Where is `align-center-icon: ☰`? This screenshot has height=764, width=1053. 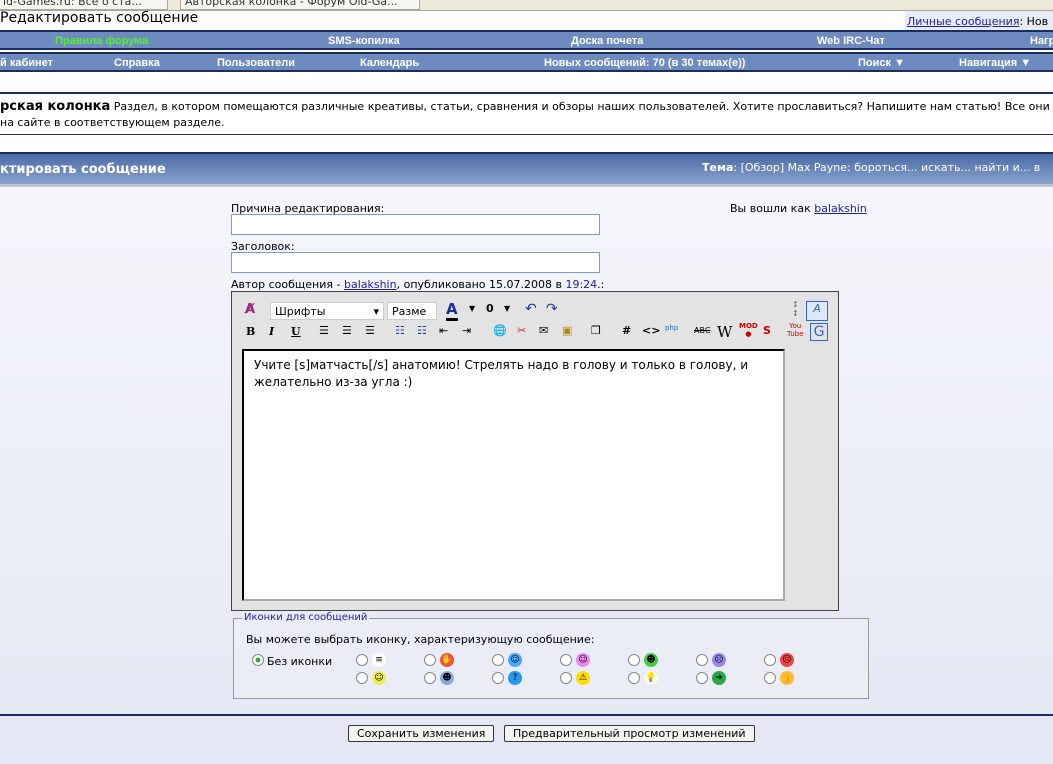
align-center-icon: ☰ is located at coordinates (347, 330).